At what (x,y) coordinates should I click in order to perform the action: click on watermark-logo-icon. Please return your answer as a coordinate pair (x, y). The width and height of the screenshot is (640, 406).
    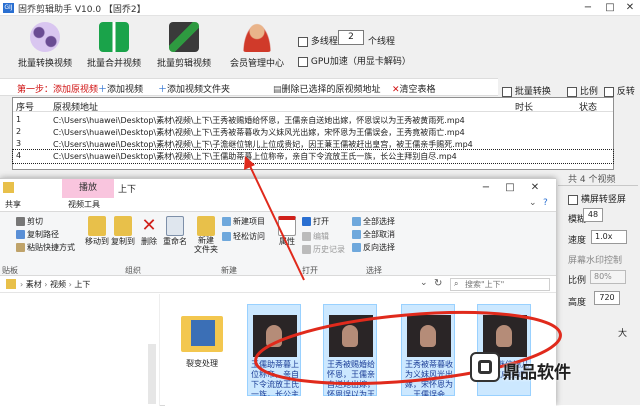
    Looking at the image, I should click on (485, 367).